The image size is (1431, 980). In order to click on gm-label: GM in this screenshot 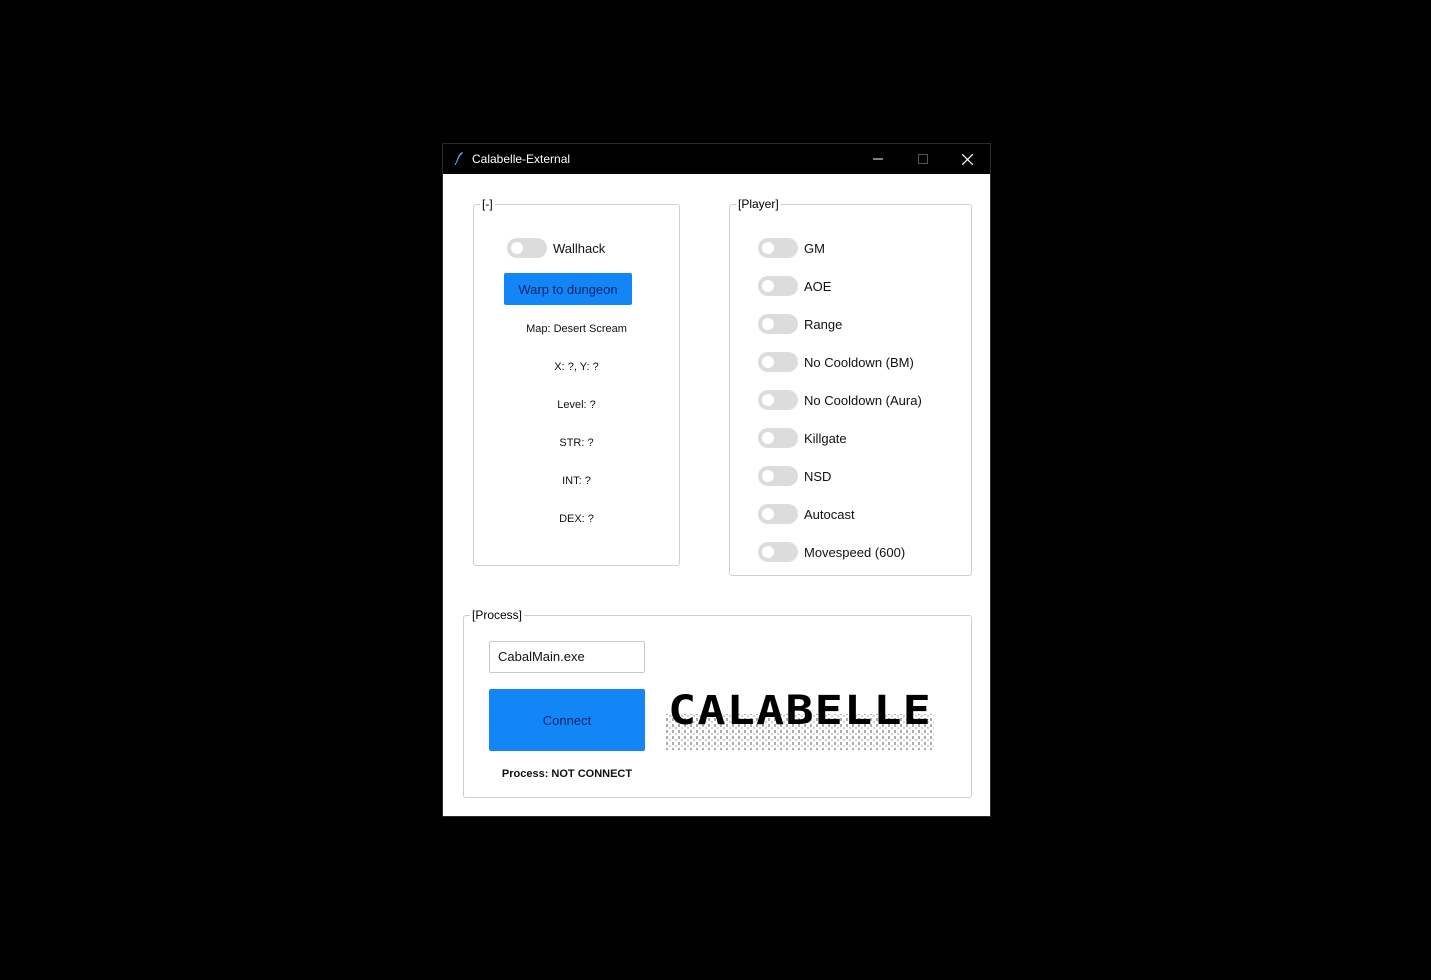, I will do `click(814, 248)`.